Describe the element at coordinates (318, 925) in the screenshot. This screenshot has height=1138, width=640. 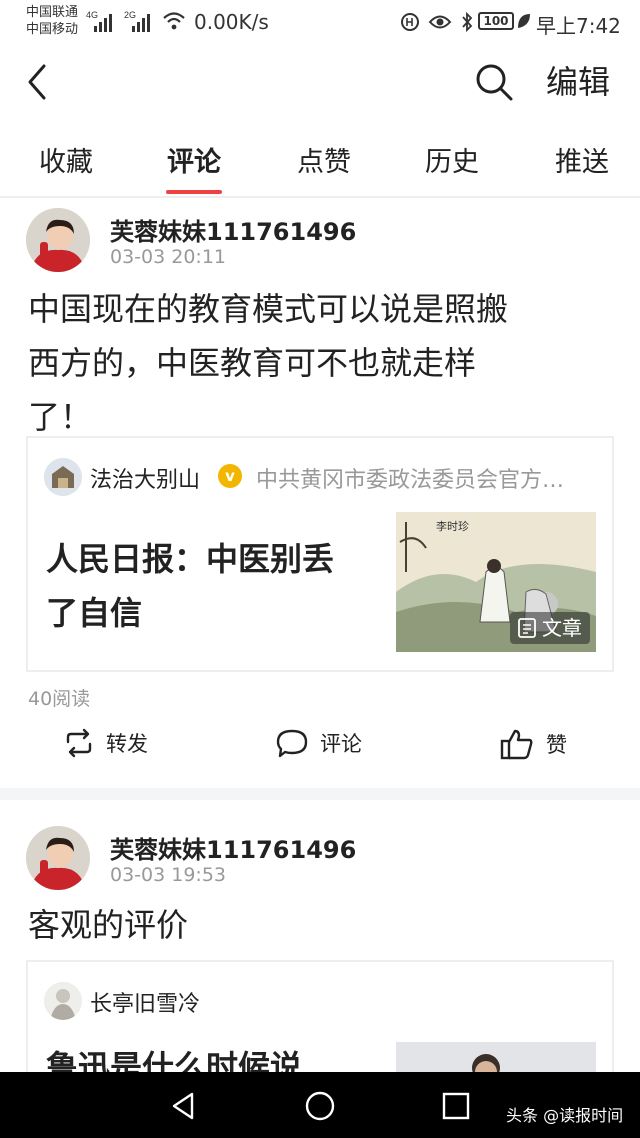
I see `comment-text: 客观的评价` at that location.